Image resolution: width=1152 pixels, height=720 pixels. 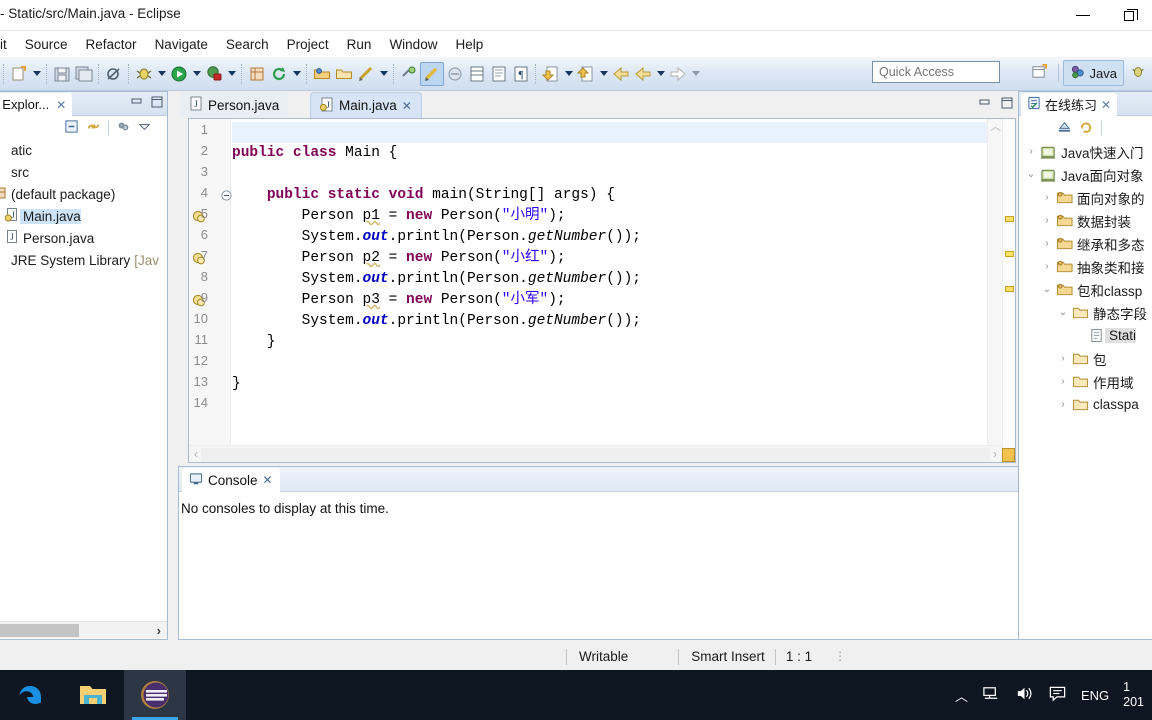 What do you see at coordinates (1085, 404) in the screenshot?
I see `exercise-tree-item: › classpa` at bounding box center [1085, 404].